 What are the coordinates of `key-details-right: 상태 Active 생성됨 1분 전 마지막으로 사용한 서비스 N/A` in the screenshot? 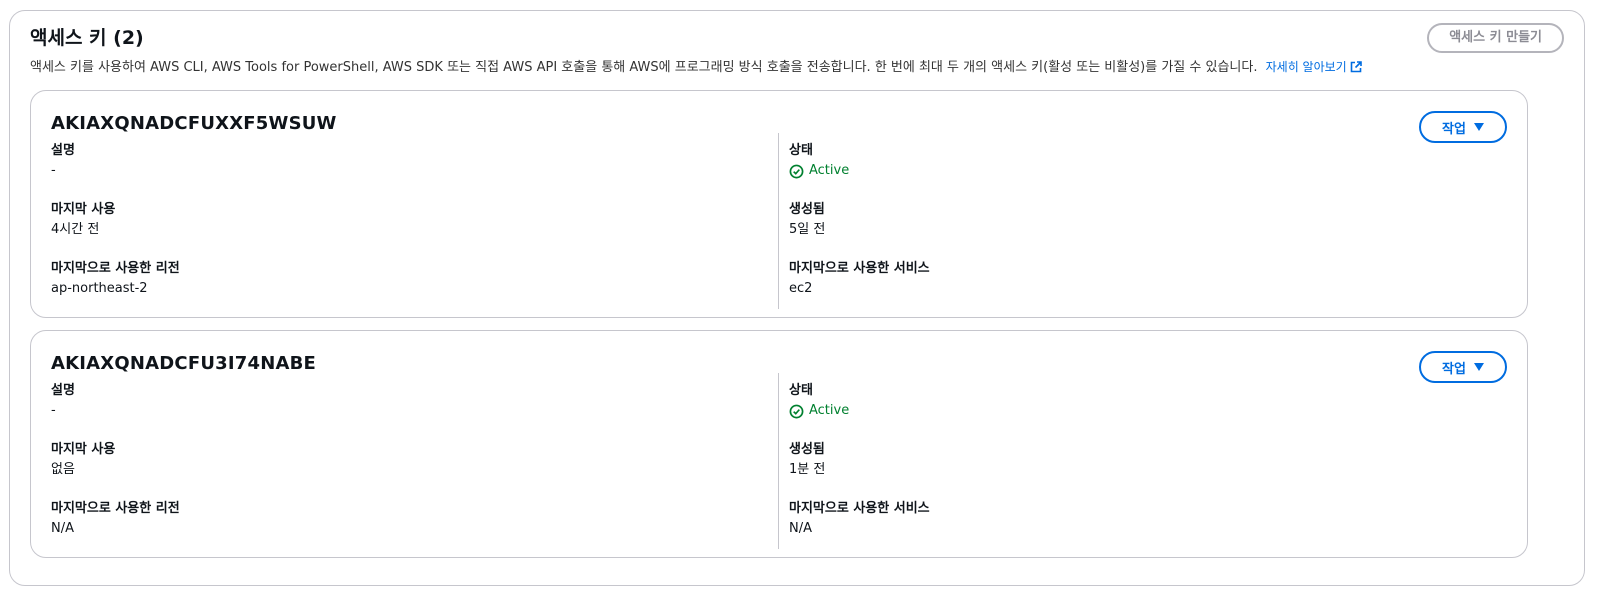 It's located at (1139, 469).